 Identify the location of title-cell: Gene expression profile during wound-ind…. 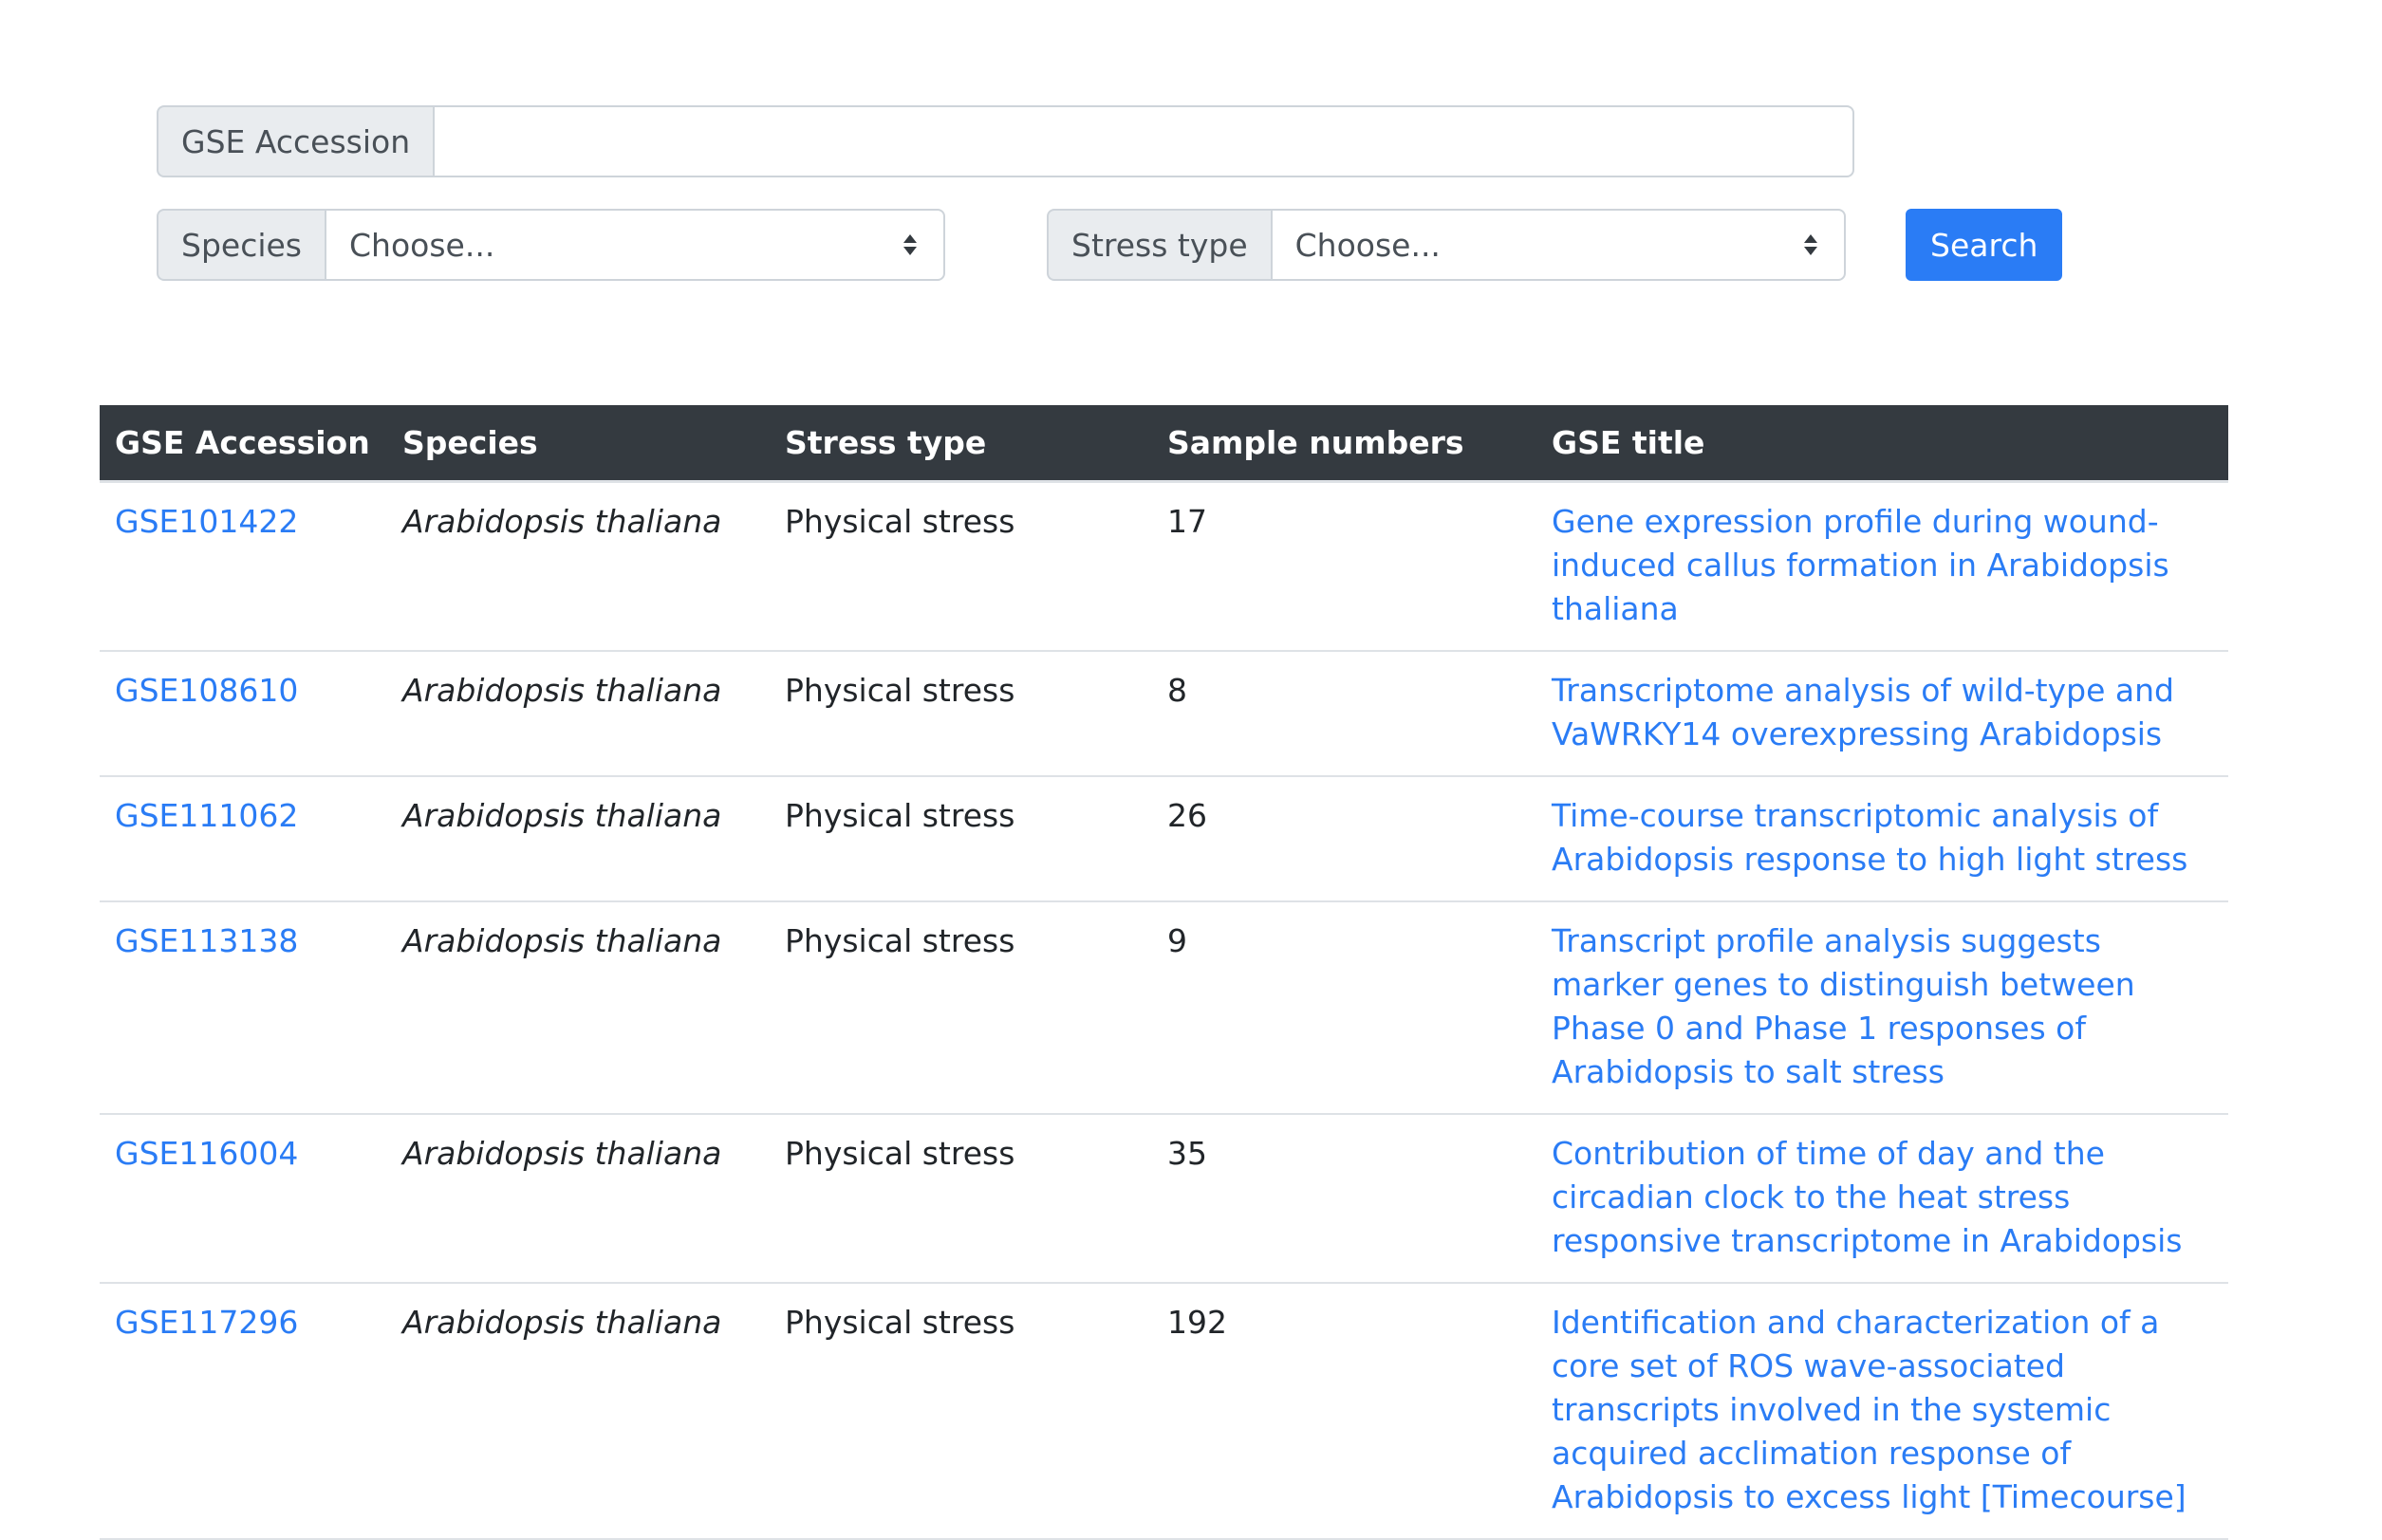
(1882, 566).